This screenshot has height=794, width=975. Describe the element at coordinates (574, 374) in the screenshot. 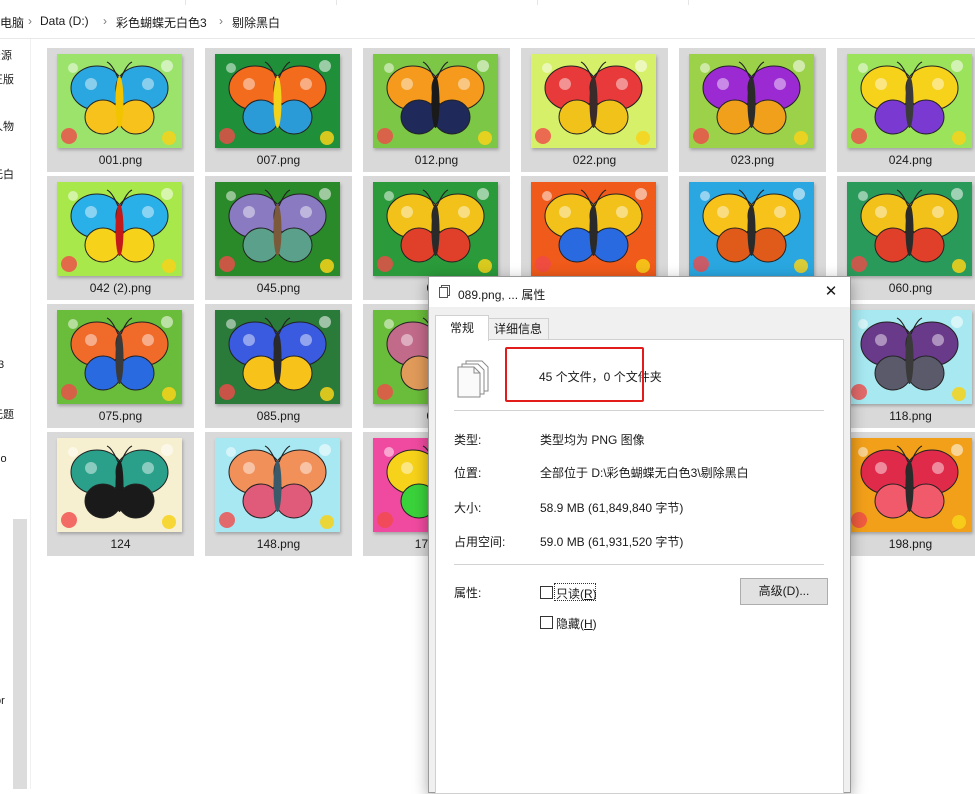

I see `red-highlight-box` at that location.